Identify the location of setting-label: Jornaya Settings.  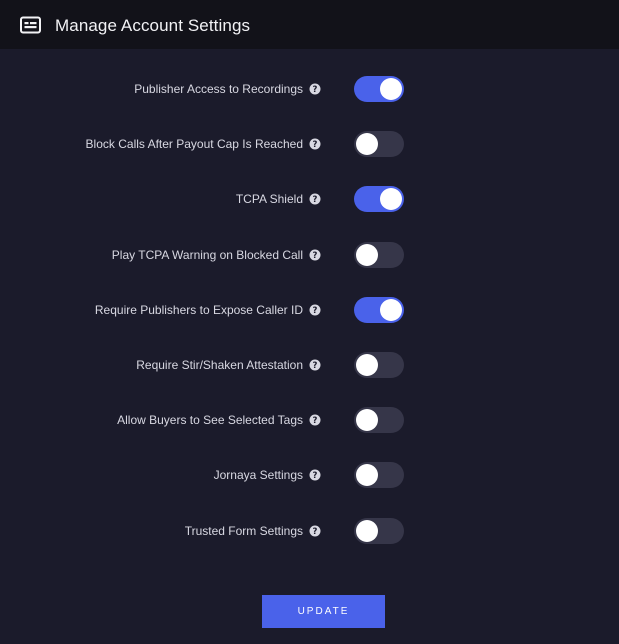
(258, 475).